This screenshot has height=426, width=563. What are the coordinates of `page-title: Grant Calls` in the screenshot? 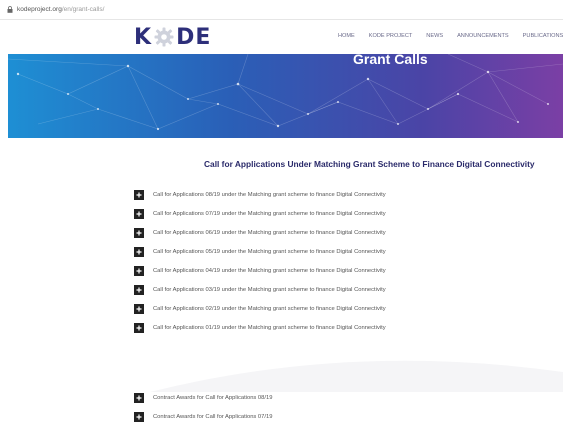 It's located at (390, 60).